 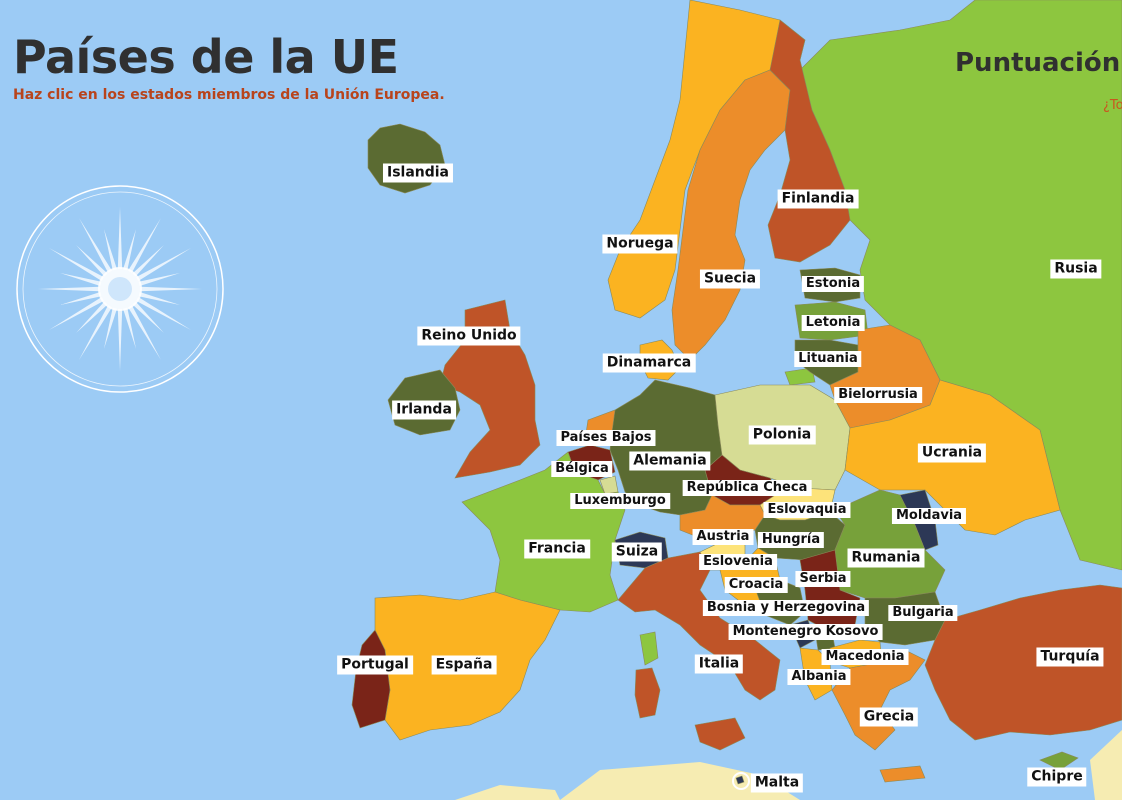 What do you see at coordinates (777, 632) in the screenshot?
I see `label-montenegro: Montenegro` at bounding box center [777, 632].